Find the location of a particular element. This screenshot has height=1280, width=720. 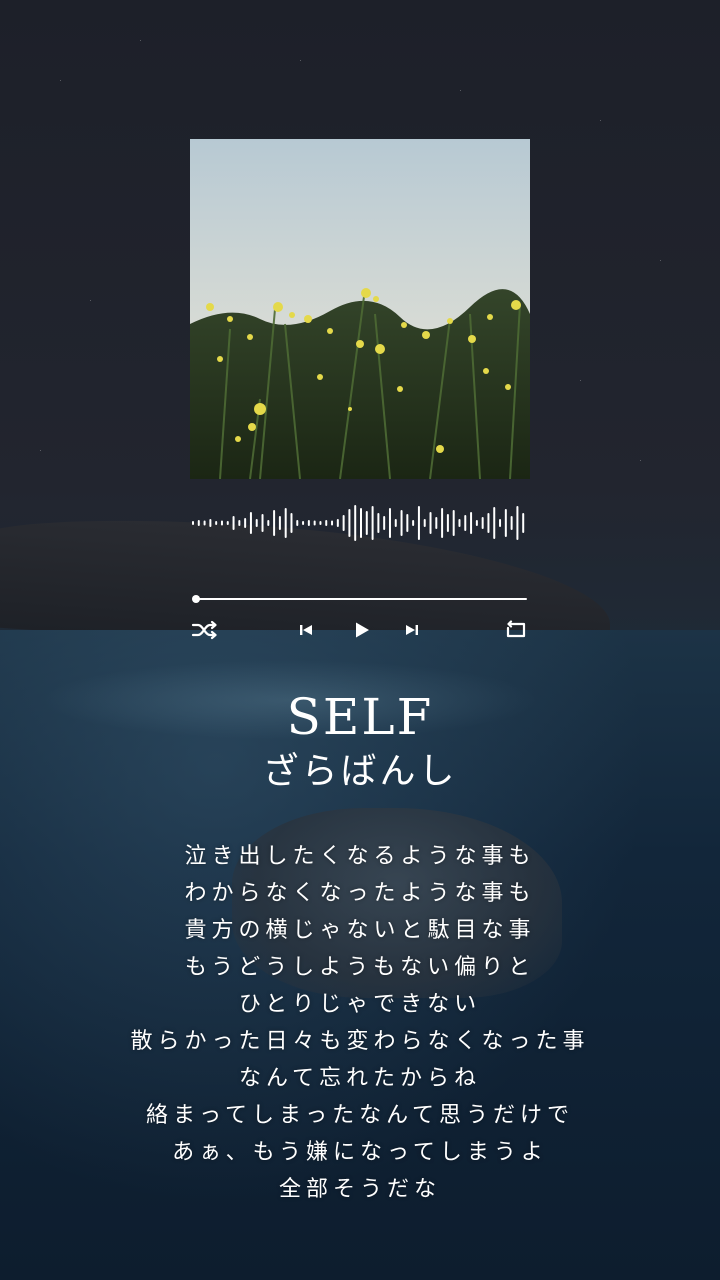

shuffle-button is located at coordinates (205, 630).